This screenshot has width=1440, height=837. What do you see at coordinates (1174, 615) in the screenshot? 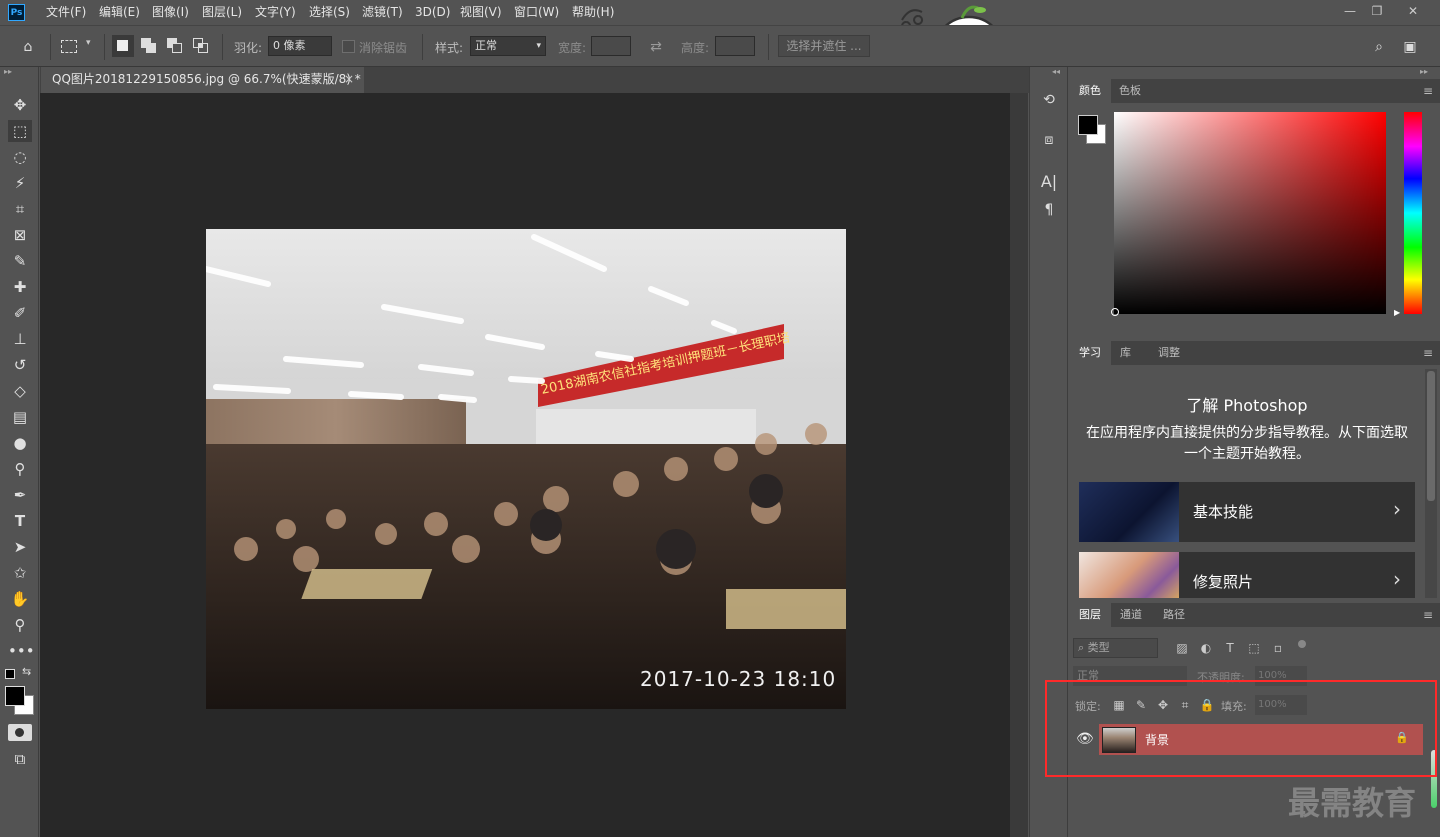
I see `tab-paths: 路径` at bounding box center [1174, 615].